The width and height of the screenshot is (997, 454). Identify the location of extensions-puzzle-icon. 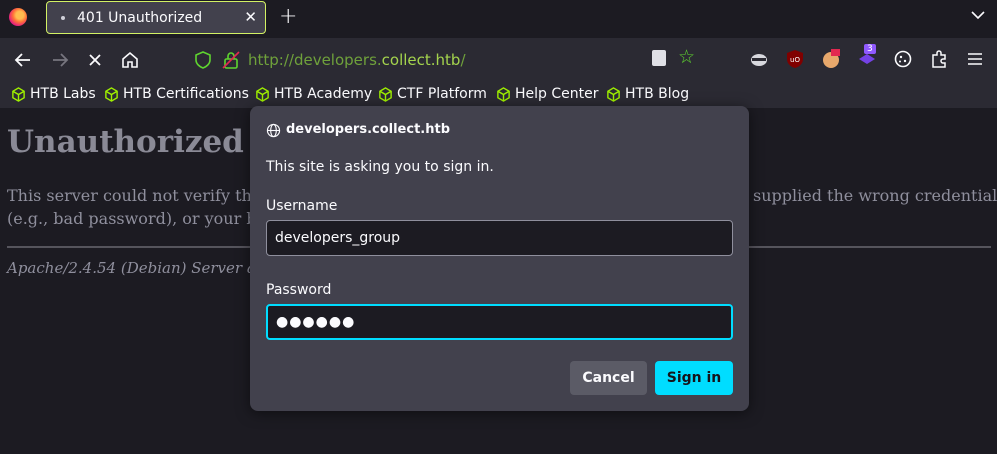
(939, 59).